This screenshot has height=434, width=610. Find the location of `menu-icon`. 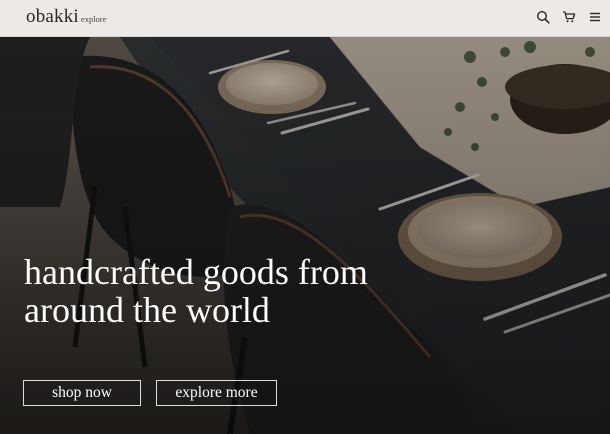

menu-icon is located at coordinates (595, 17).